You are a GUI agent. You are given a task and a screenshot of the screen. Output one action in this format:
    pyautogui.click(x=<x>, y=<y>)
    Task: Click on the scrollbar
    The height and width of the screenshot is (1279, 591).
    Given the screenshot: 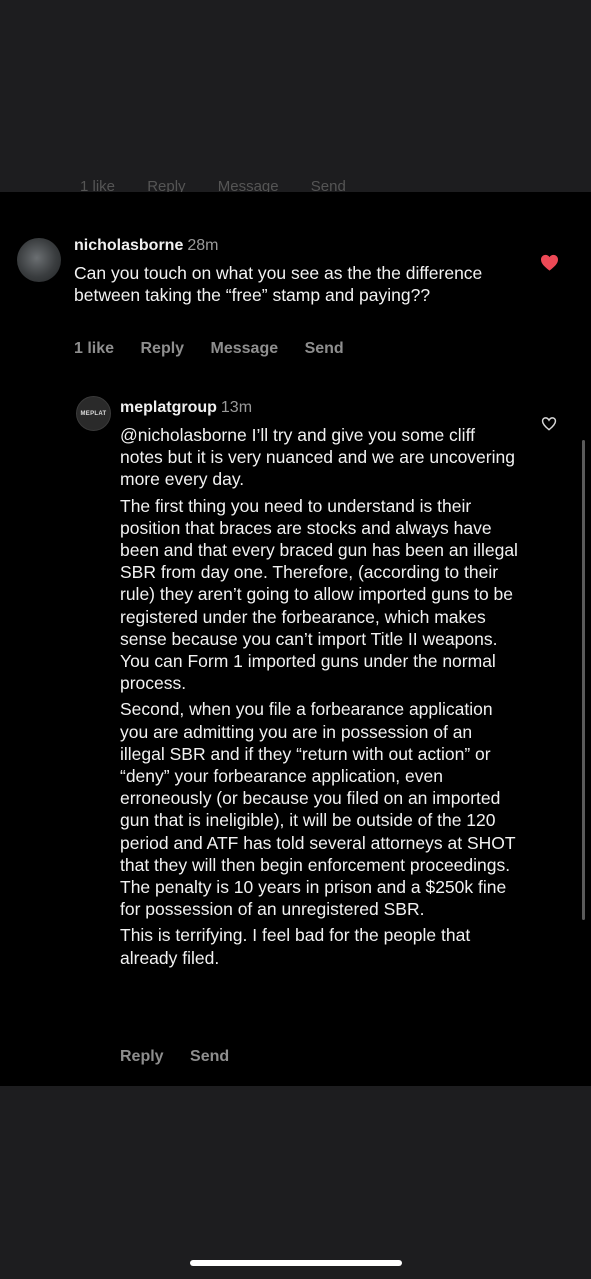 What is the action you would take?
    pyautogui.click(x=583, y=680)
    